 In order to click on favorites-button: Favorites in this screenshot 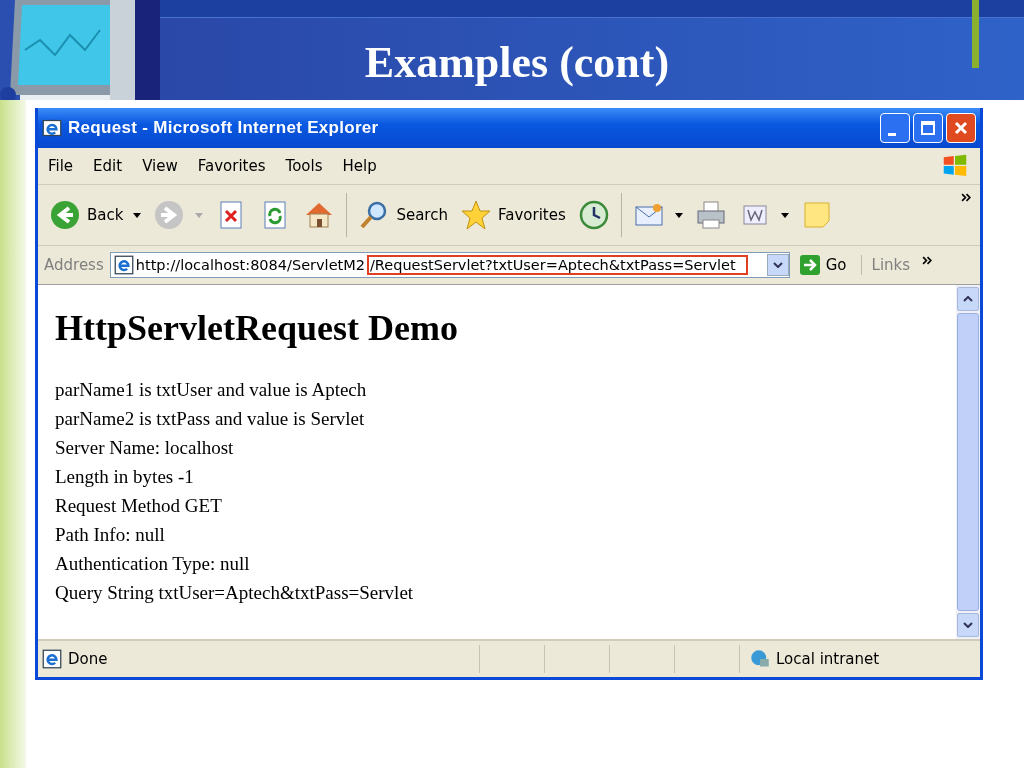, I will do `click(512, 215)`.